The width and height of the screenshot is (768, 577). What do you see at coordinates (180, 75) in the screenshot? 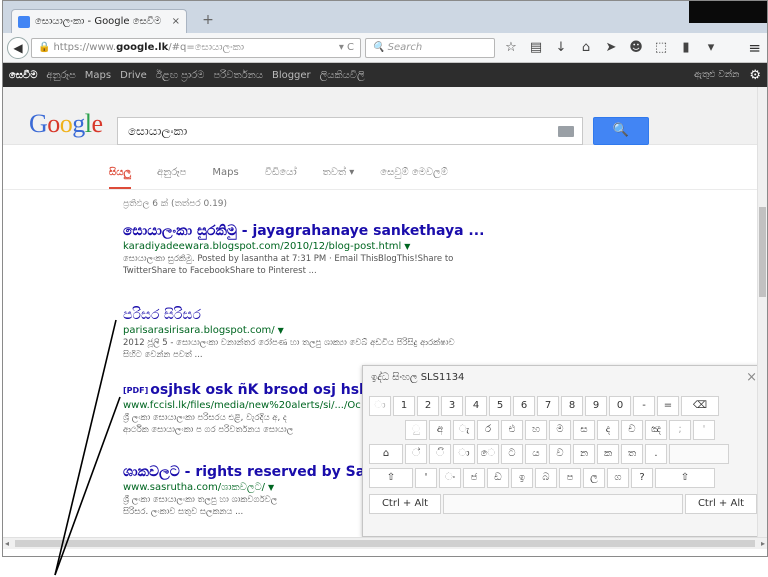
I see `gbar-item-calendar: ඊළඟ ප්‍රාරම` at bounding box center [180, 75].